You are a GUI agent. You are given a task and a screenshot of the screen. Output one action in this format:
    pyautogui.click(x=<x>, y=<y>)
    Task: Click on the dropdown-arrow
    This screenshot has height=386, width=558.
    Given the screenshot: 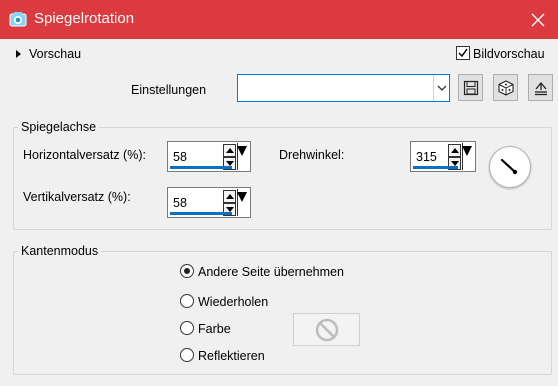 What is the action you would take?
    pyautogui.click(x=441, y=88)
    